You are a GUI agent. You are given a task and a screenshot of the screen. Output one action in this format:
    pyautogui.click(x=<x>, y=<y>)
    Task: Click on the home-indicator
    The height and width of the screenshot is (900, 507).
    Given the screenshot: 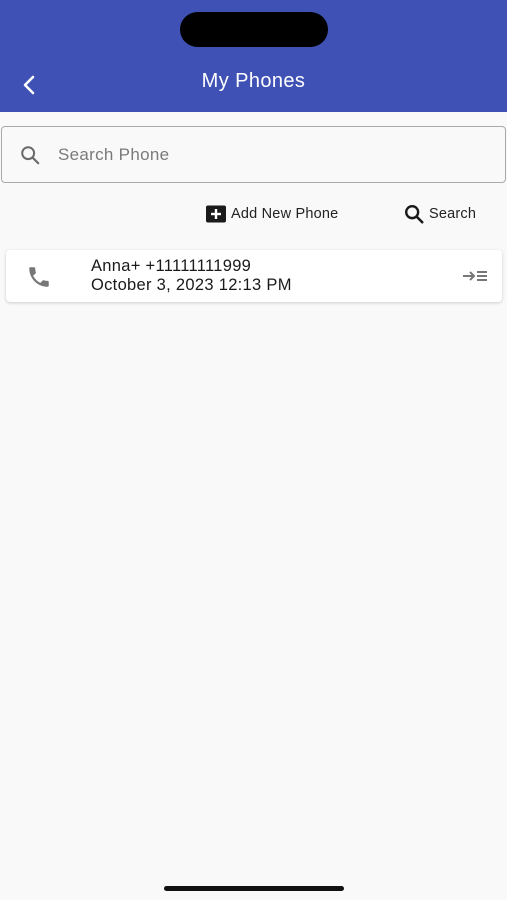 What is the action you would take?
    pyautogui.click(x=254, y=888)
    